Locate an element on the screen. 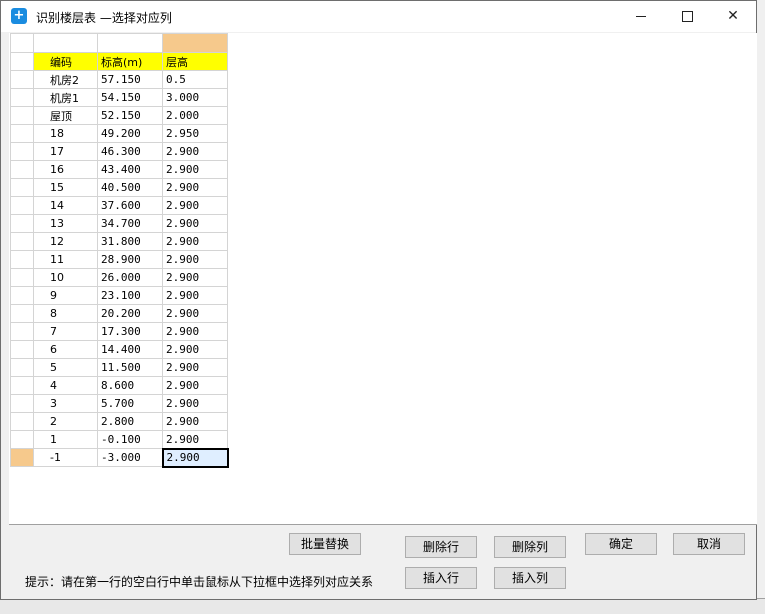 This screenshot has height=614, width=765. cell-elevation: 20.200 is located at coordinates (130, 313).